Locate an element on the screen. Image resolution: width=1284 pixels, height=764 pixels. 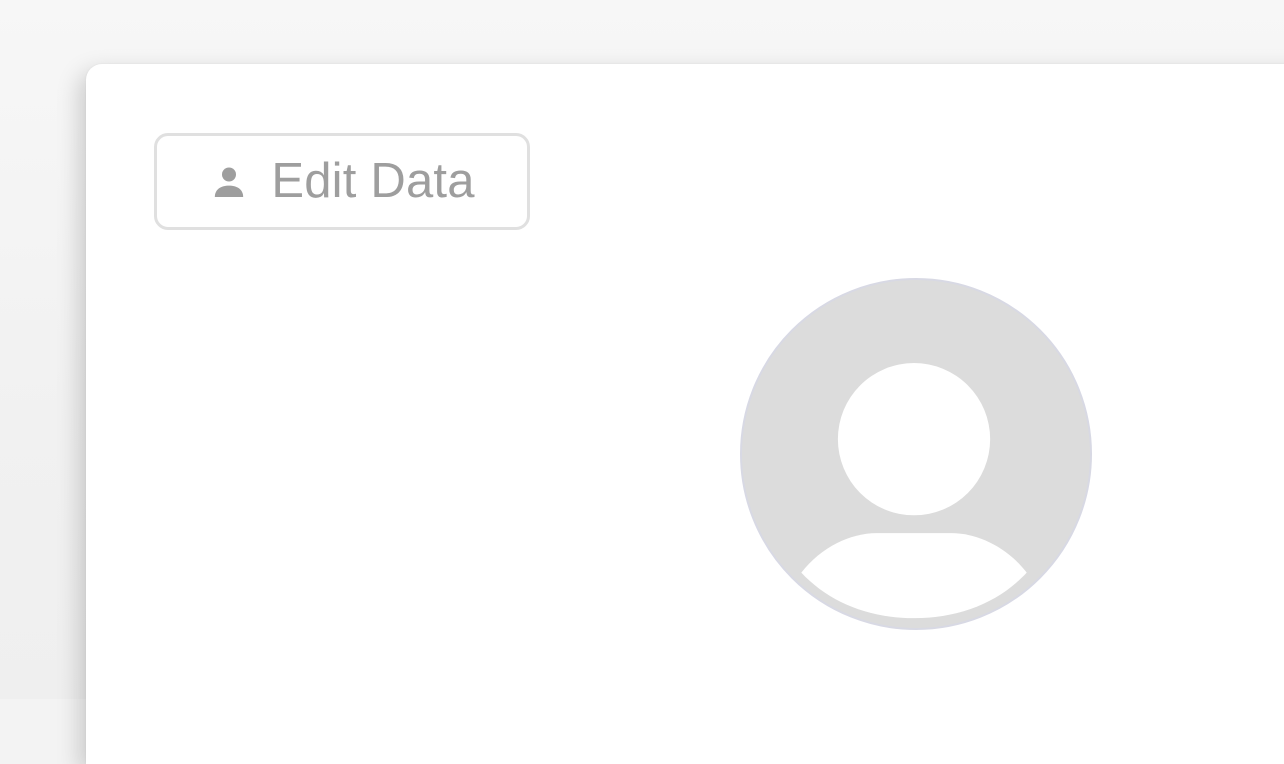
avatar is located at coordinates (916, 454).